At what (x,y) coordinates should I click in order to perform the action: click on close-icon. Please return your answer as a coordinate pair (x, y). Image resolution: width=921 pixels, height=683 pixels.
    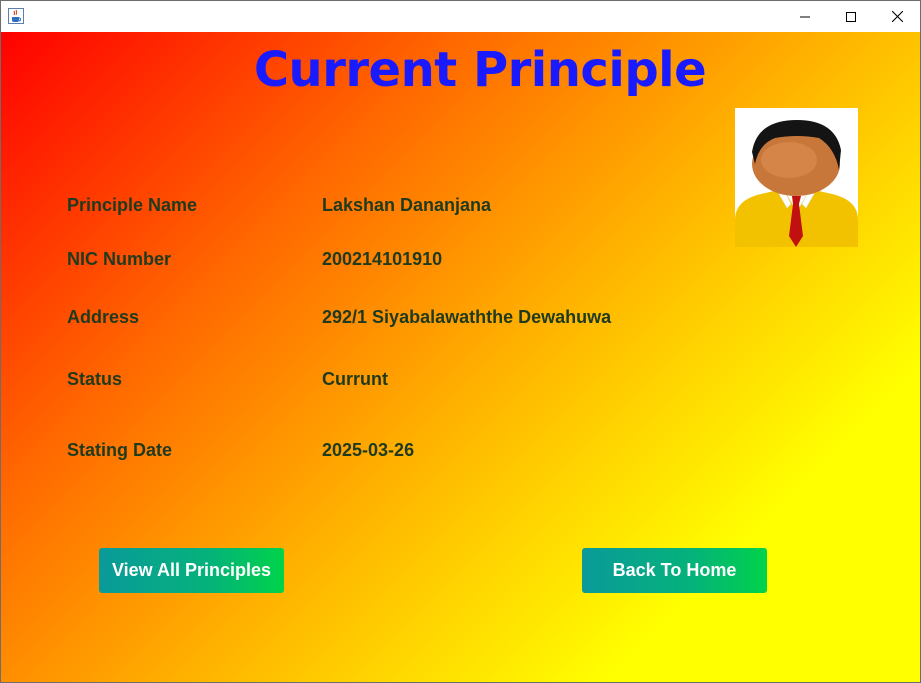
    Looking at the image, I should click on (897, 16).